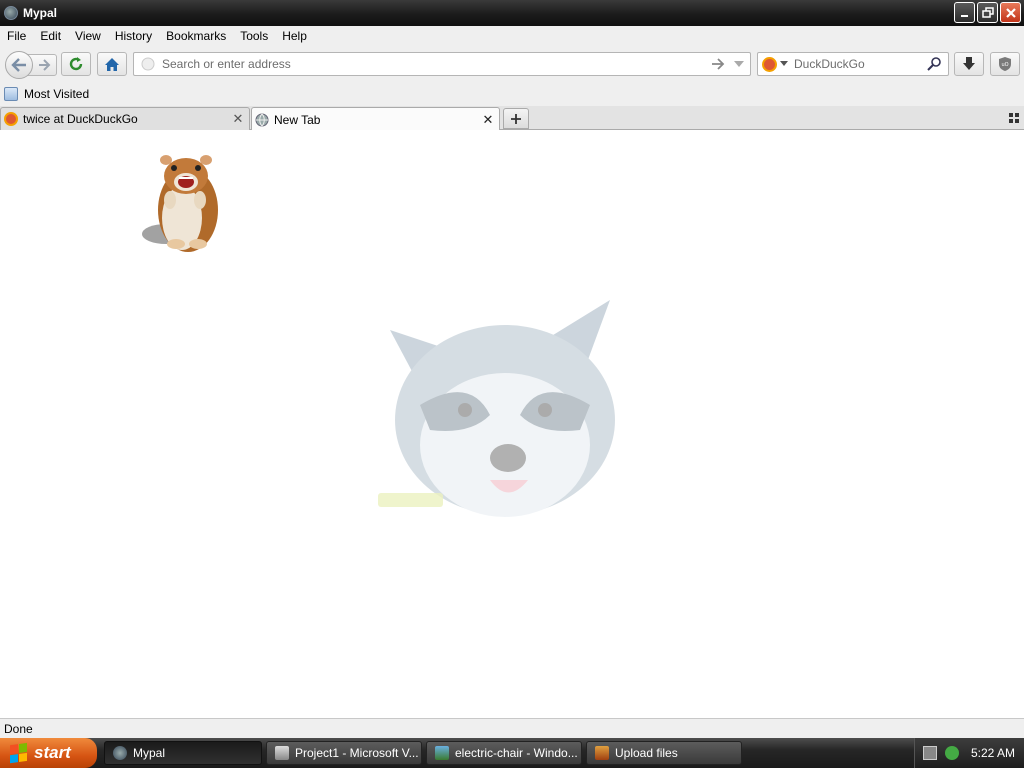  Describe the element at coordinates (969, 753) in the screenshot. I see `system-tray: 5:22 AM` at that location.